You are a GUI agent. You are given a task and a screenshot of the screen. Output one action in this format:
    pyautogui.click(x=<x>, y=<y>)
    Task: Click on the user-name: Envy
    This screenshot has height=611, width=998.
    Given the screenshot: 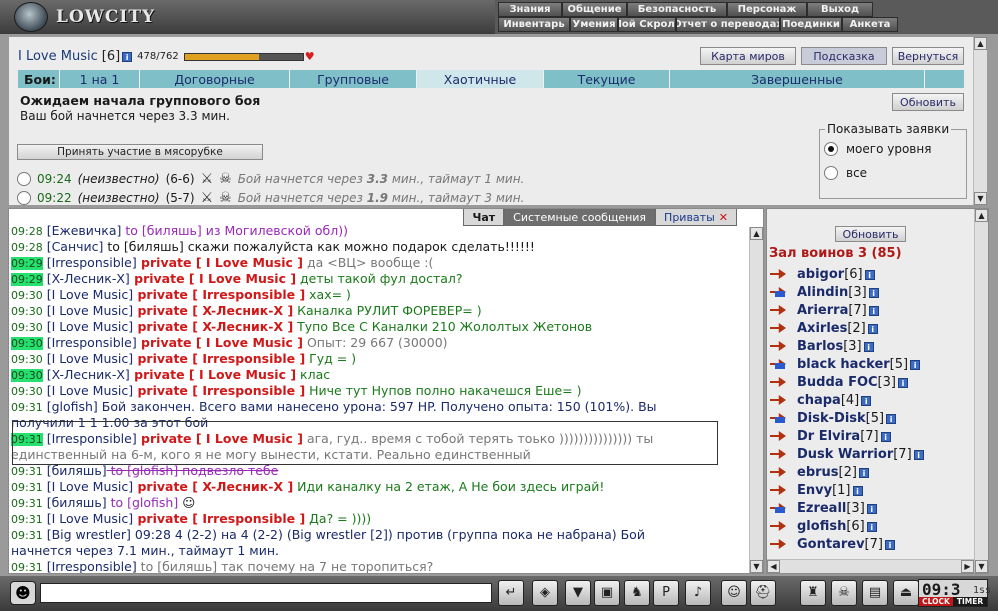 What is the action you would take?
    pyautogui.click(x=814, y=490)
    